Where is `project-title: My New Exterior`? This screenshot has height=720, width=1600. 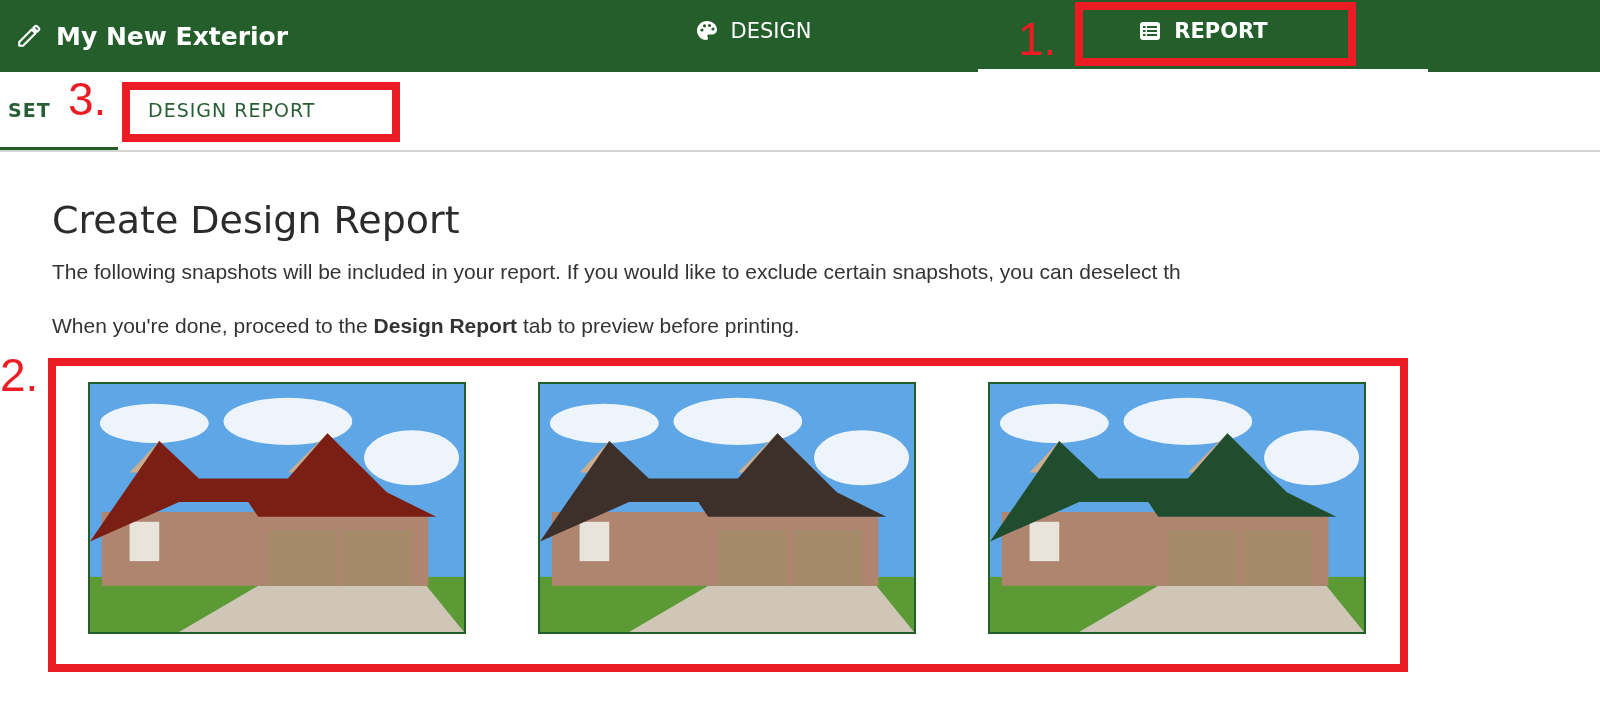 project-title: My New Exterior is located at coordinates (172, 36).